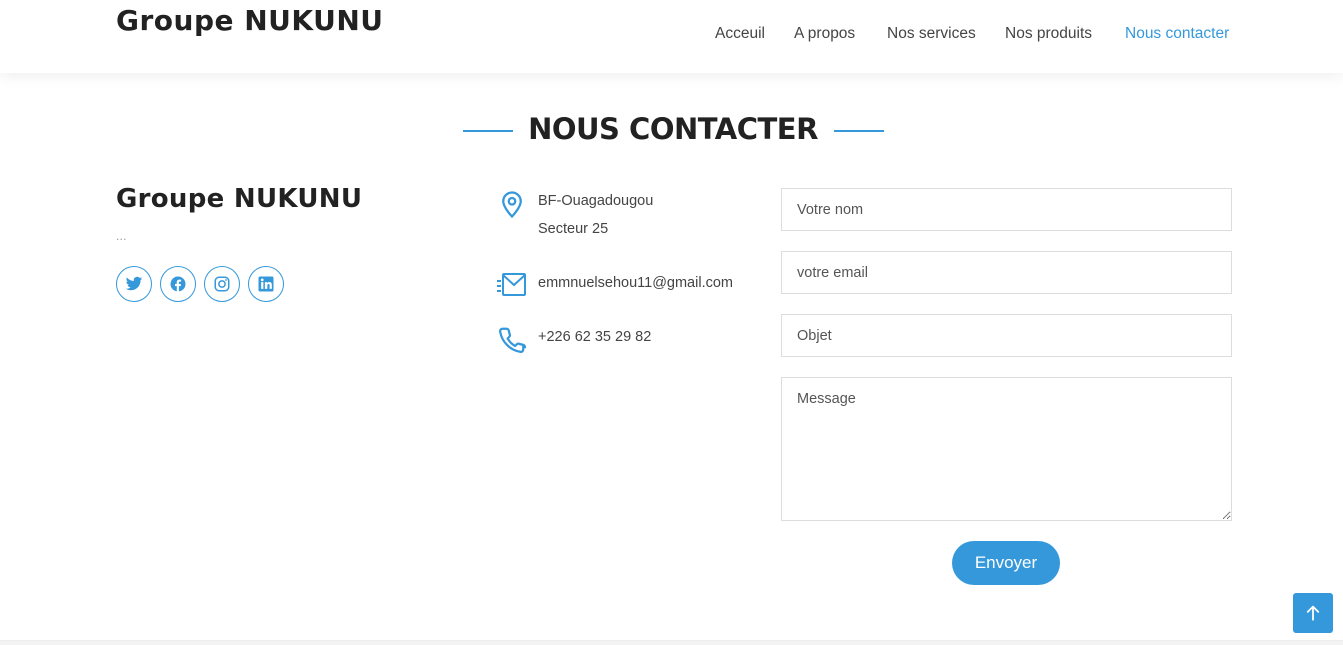 Image resolution: width=1343 pixels, height=645 pixels. What do you see at coordinates (1177, 34) in the screenshot?
I see `nav-item-nous-contacter: Nous contacter` at bounding box center [1177, 34].